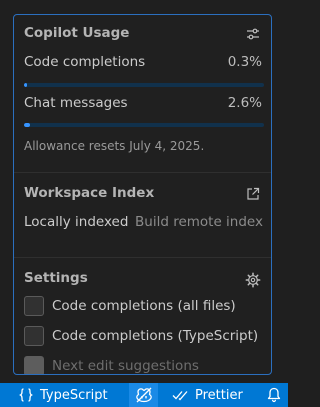 The width and height of the screenshot is (320, 407). What do you see at coordinates (26, 395) in the screenshot?
I see `braces-icon` at bounding box center [26, 395].